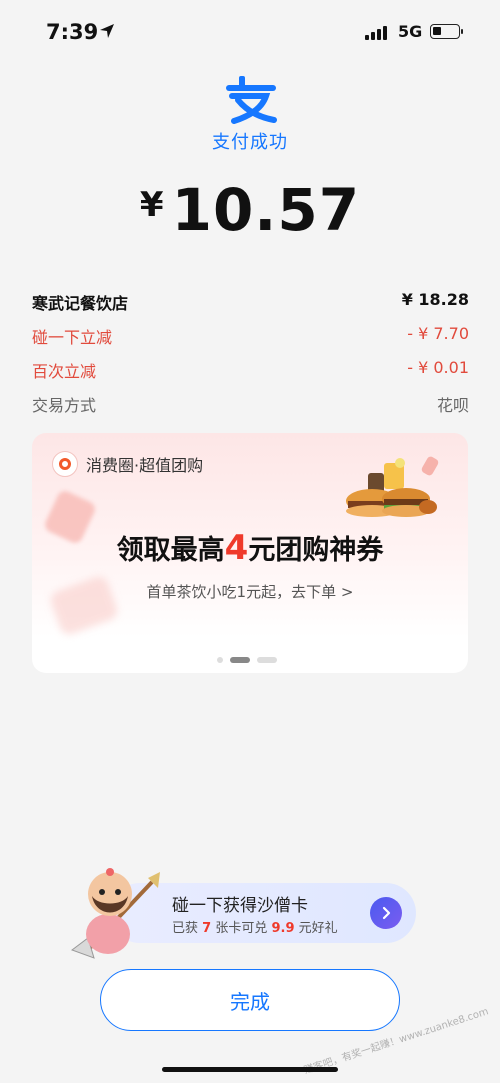 Image resolution: width=500 pixels, height=1083 pixels. What do you see at coordinates (318, 928) in the screenshot?
I see `promo-text: 元好礼` at bounding box center [318, 928].